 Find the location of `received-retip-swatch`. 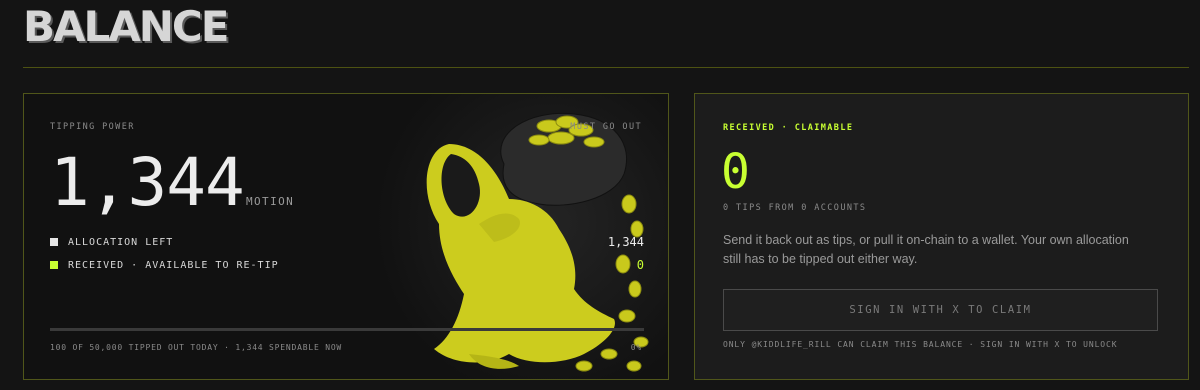

received-retip-swatch is located at coordinates (54, 265).